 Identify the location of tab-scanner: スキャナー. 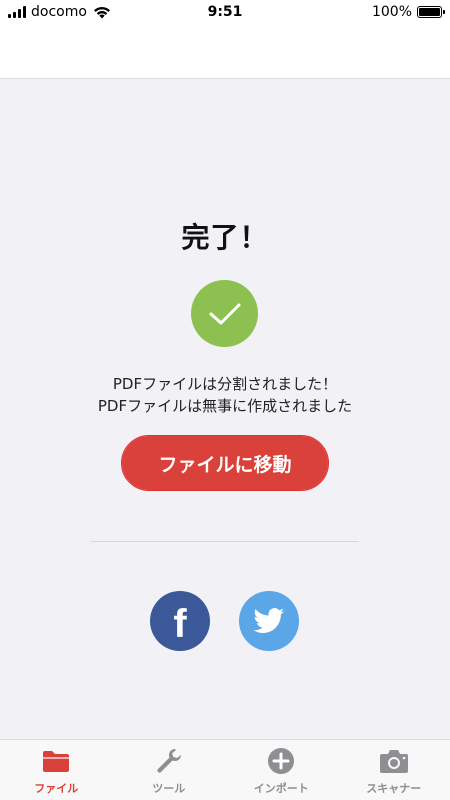
(394, 770).